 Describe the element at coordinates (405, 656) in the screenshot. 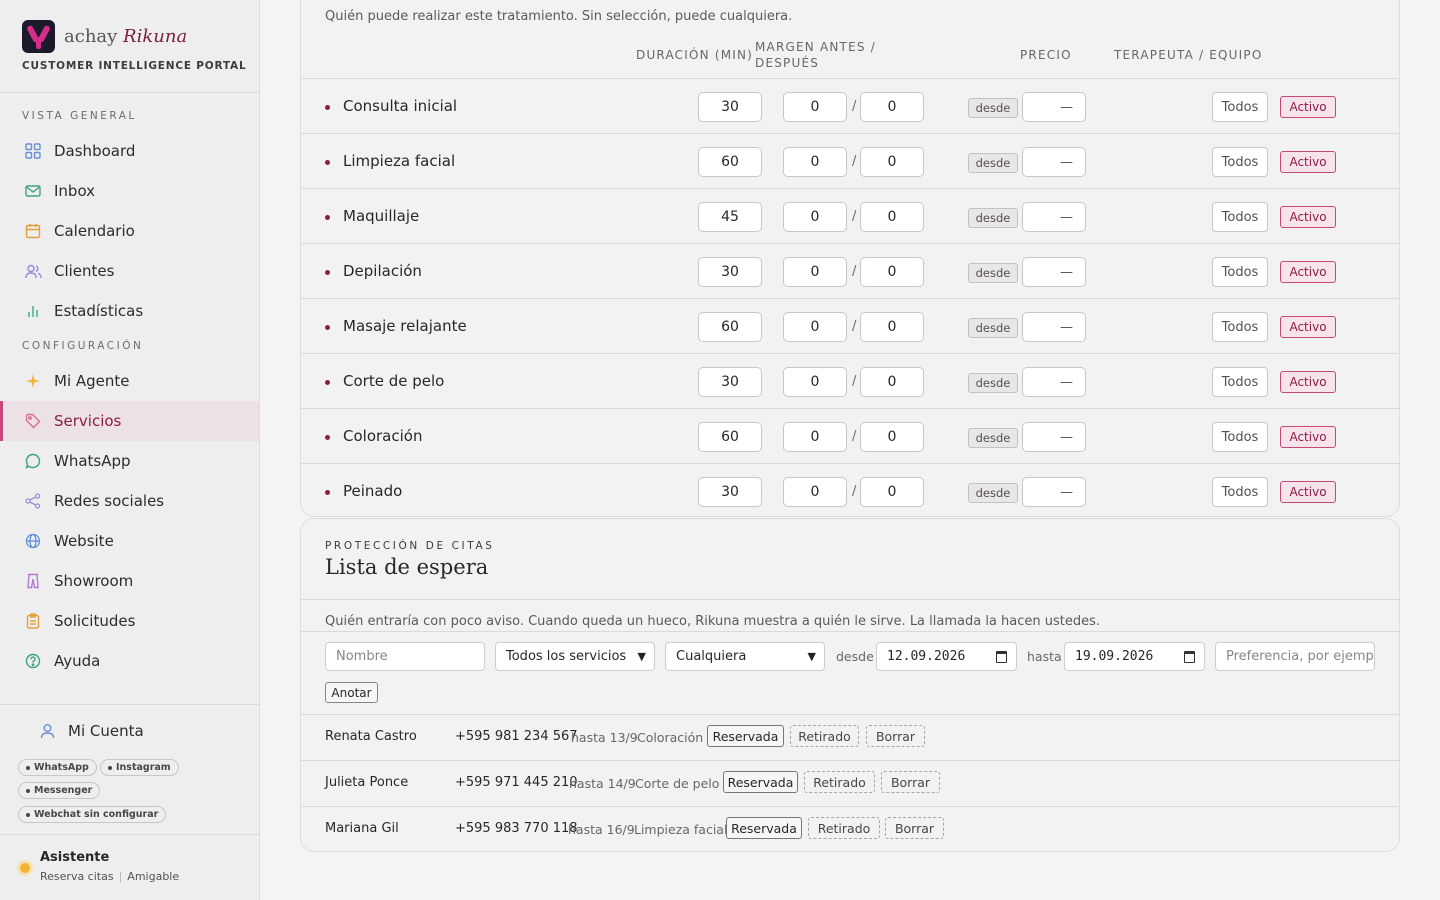

I see `name-input: Nombre` at that location.